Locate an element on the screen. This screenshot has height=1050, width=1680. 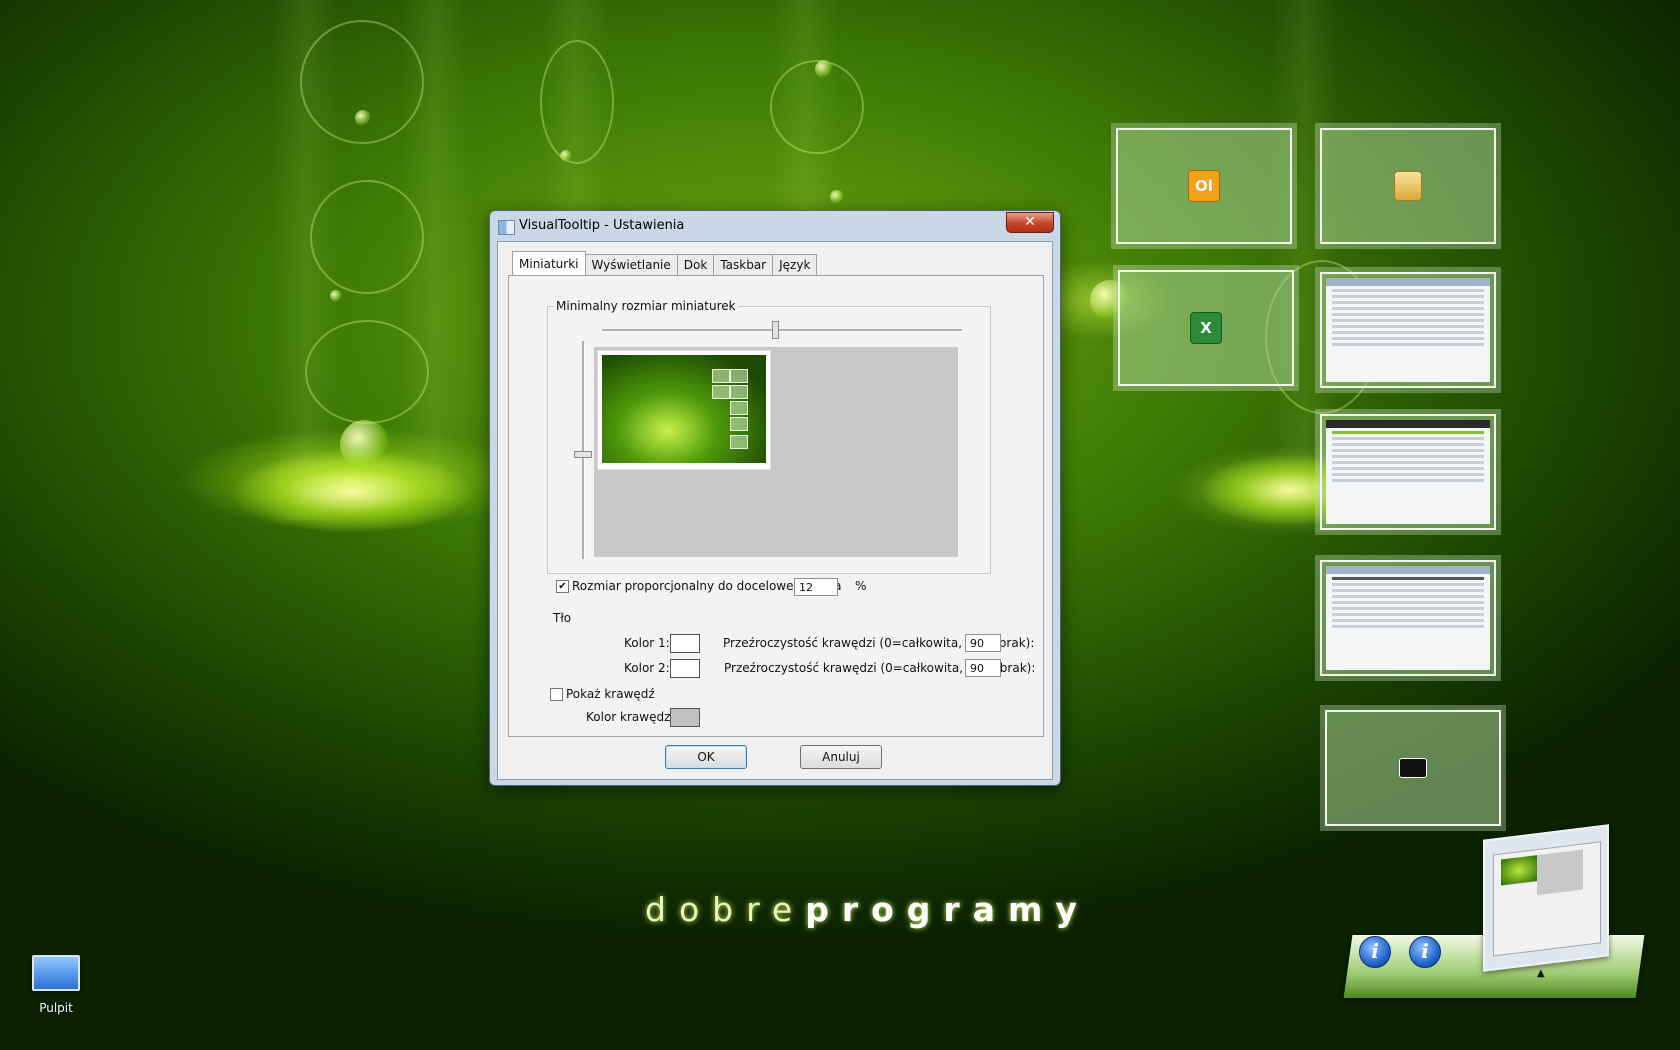
camera-icon is located at coordinates (1413, 768).